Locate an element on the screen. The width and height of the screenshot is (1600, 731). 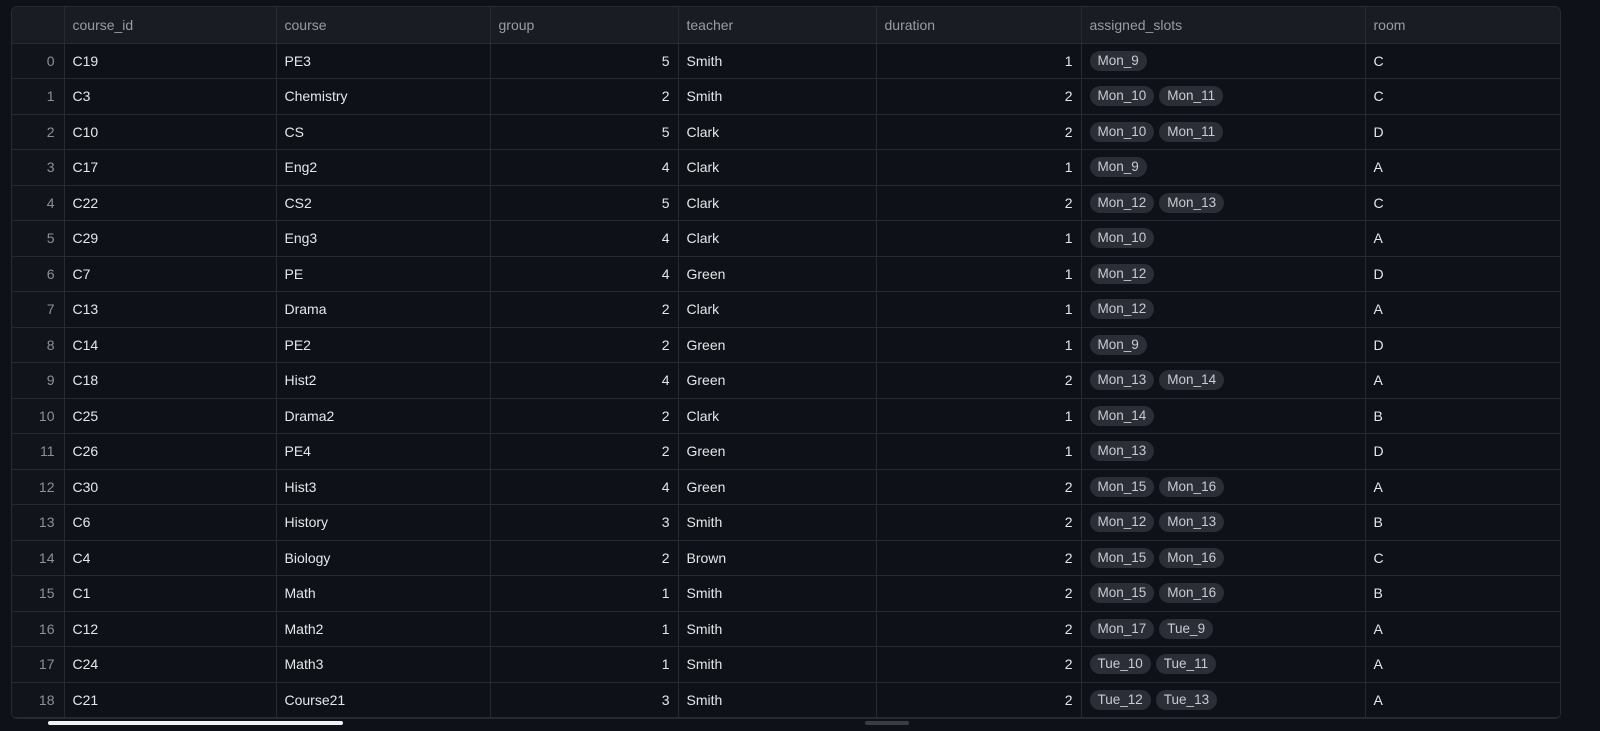
cell-course: Drama2 is located at coordinates (383, 416).